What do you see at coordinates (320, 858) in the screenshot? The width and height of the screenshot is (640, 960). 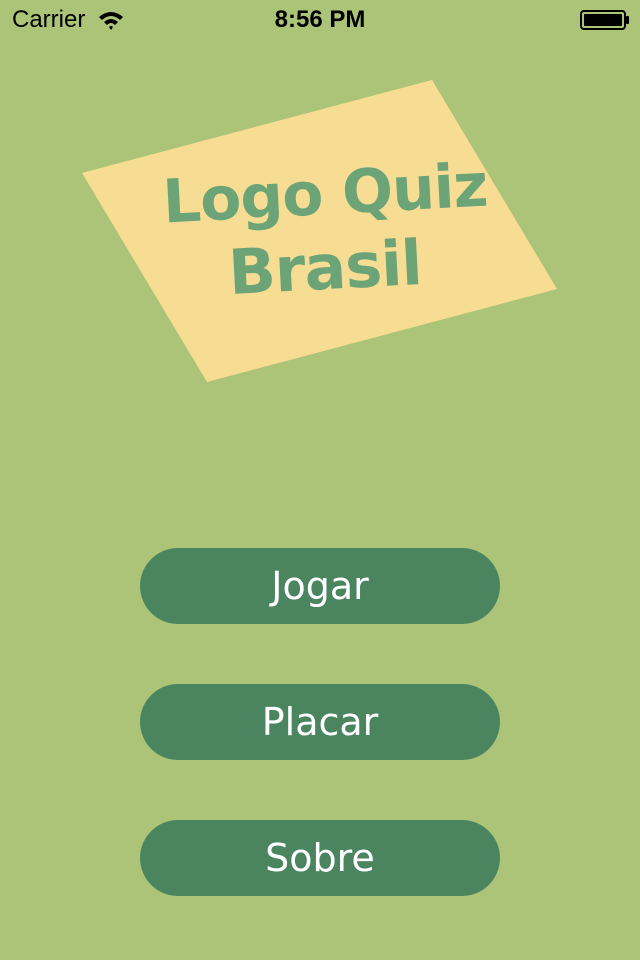 I see `about-button: Sobre` at bounding box center [320, 858].